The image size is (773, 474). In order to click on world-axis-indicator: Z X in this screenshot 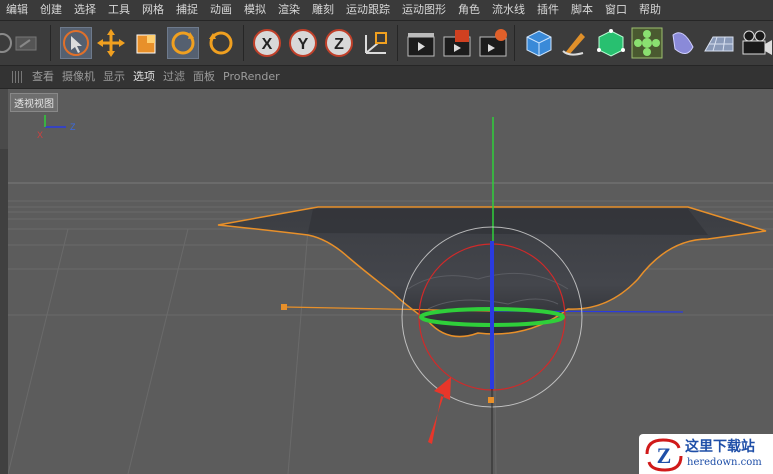, I will do `click(56, 127)`.